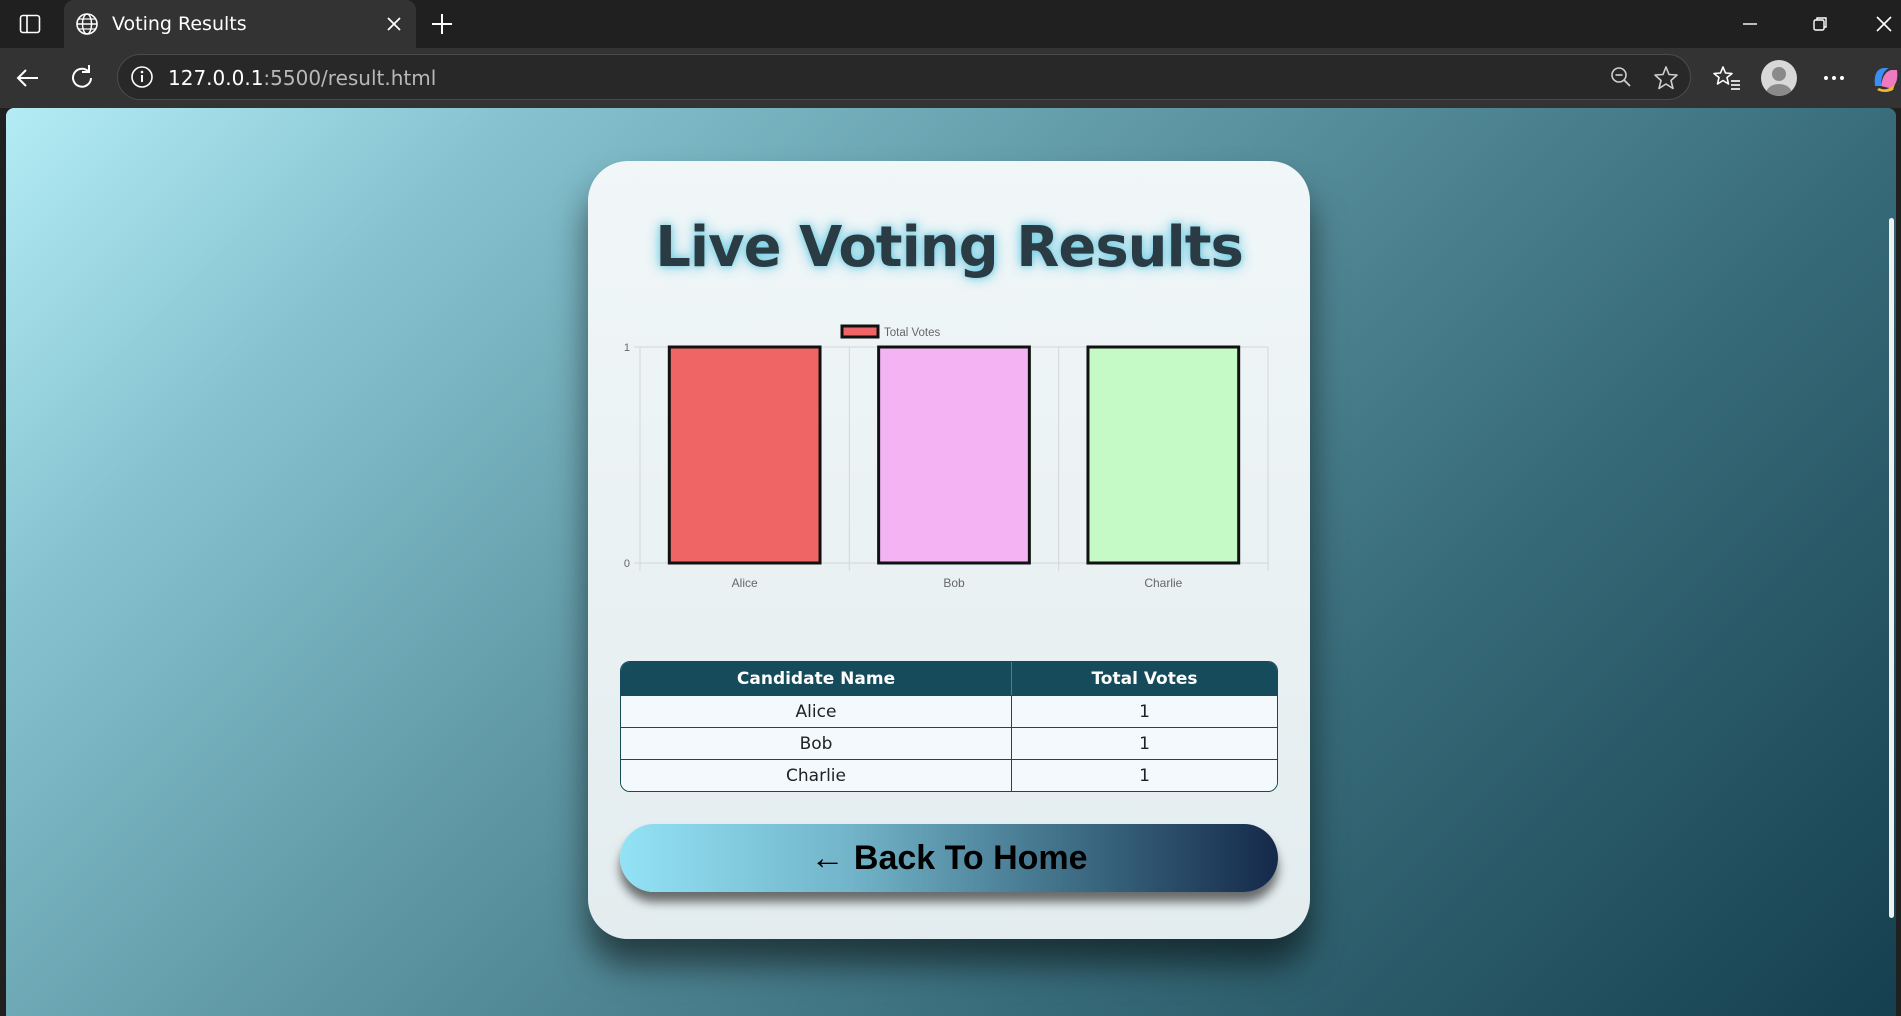  What do you see at coordinates (1884, 24) in the screenshot?
I see `close-window-icon` at bounding box center [1884, 24].